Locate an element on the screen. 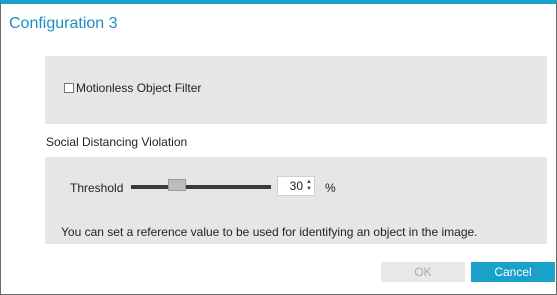 The width and height of the screenshot is (557, 295). social-distancing-section-label: Social Distancing Violation is located at coordinates (117, 142).